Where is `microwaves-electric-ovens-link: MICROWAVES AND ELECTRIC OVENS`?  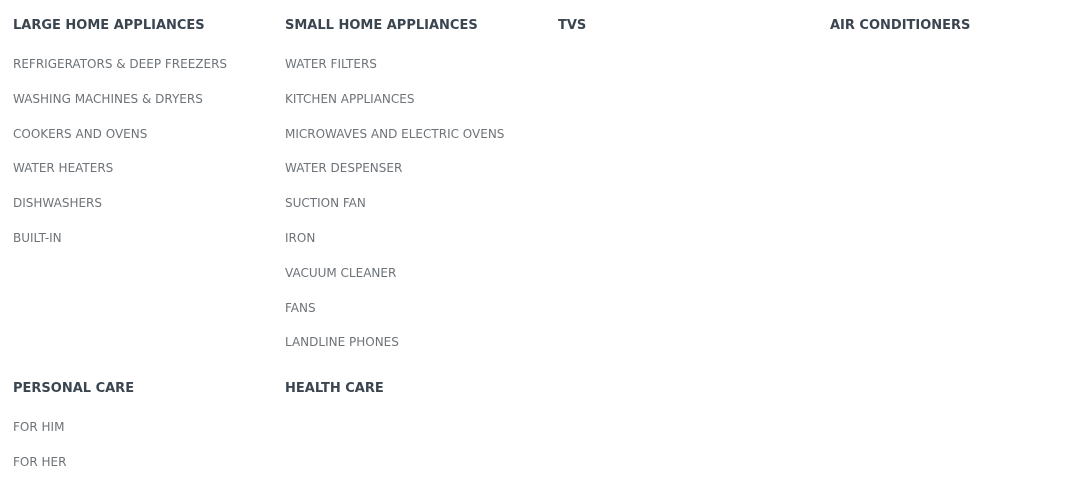 microwaves-electric-ovens-link: MICROWAVES AND ELECTRIC OVENS is located at coordinates (415, 134).